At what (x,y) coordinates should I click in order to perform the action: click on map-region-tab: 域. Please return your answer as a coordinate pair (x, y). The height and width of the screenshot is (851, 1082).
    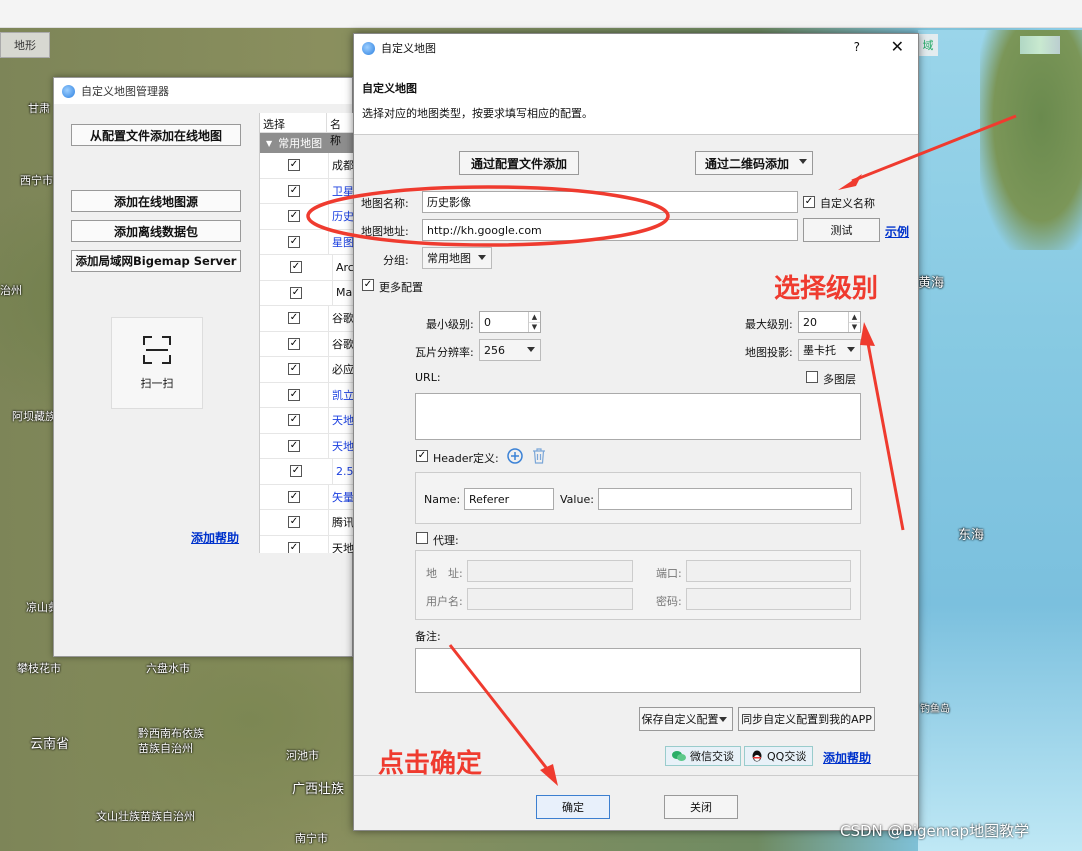
    Looking at the image, I should click on (928, 45).